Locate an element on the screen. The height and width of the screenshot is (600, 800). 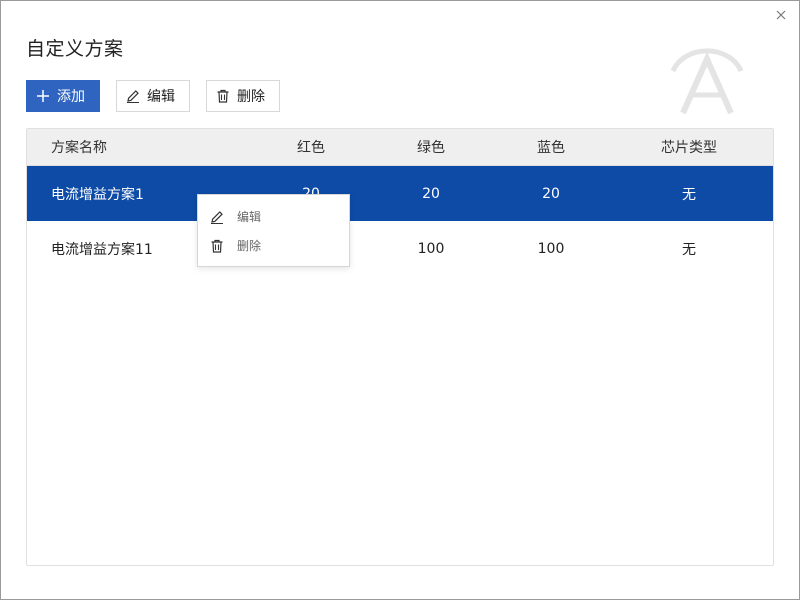
edit-button-label: 编辑 is located at coordinates (161, 97).